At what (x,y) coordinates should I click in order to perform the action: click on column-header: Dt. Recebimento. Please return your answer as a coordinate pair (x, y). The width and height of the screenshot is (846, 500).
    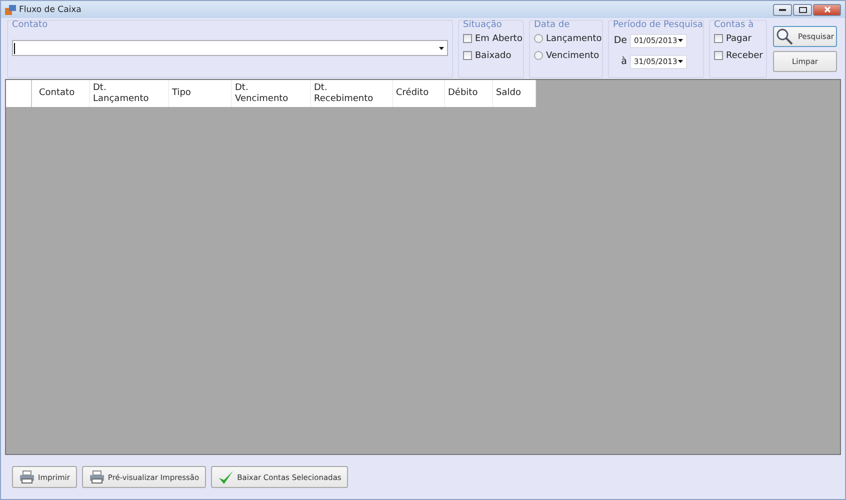
    Looking at the image, I should click on (352, 93).